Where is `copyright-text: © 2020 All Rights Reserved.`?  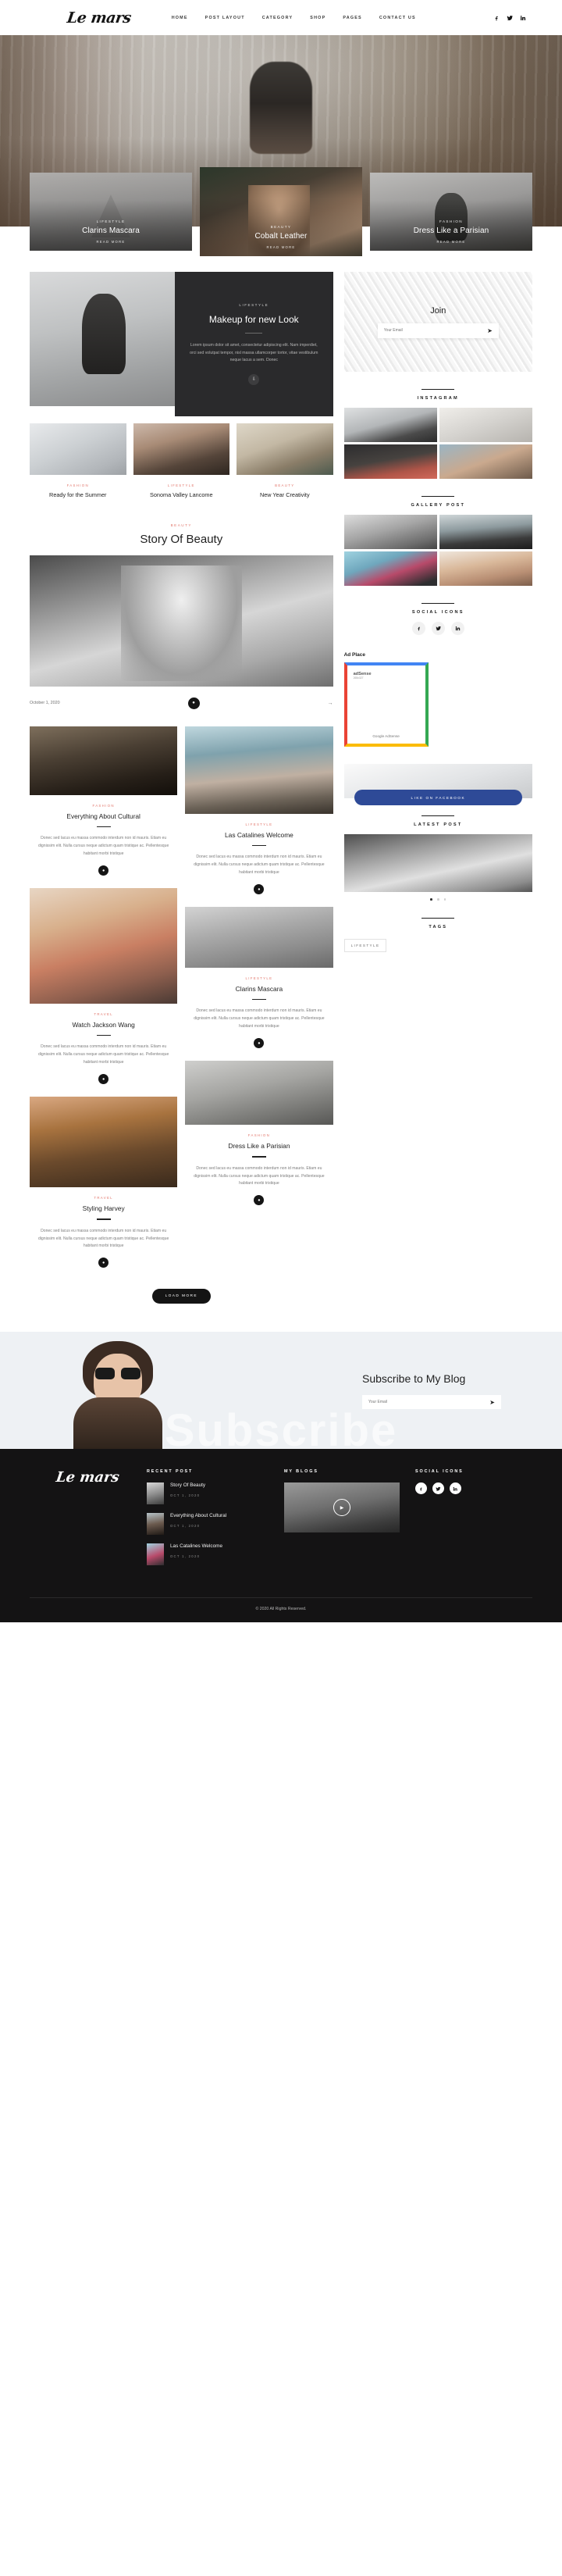 copyright-text: © 2020 All Rights Reserved. is located at coordinates (281, 1609).